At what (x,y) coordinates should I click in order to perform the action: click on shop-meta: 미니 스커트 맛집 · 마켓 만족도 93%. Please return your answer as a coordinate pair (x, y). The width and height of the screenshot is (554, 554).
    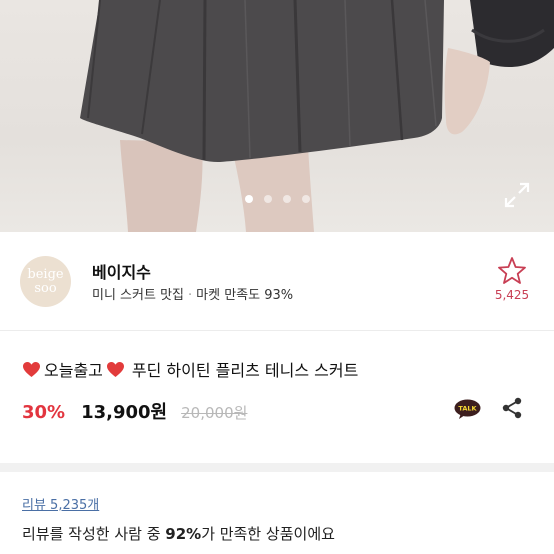
    Looking at the image, I should click on (192, 293).